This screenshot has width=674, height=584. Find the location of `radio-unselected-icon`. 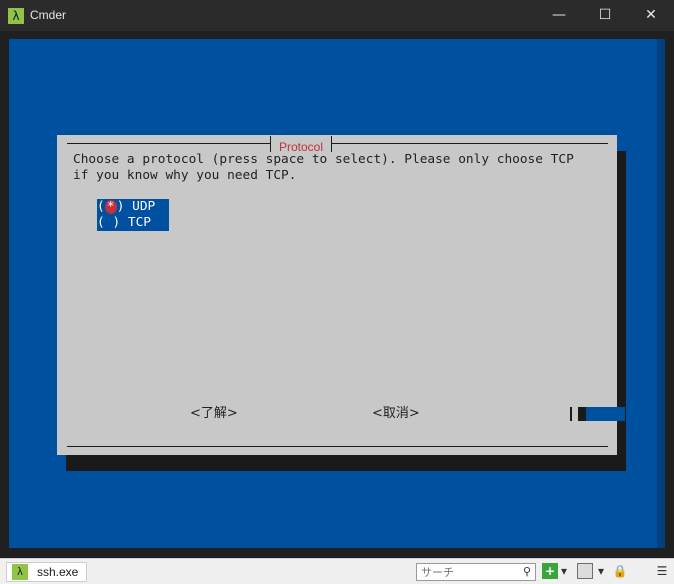

radio-unselected-icon is located at coordinates (109, 222).